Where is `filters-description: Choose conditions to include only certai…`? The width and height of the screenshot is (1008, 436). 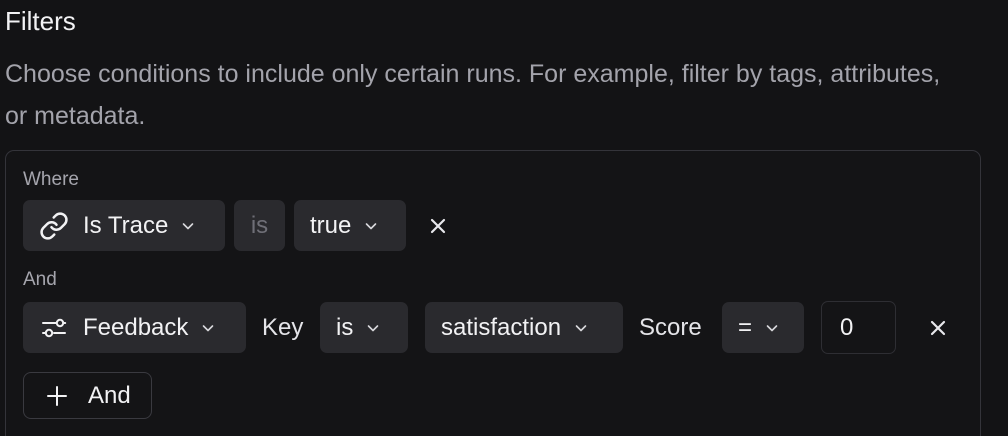 filters-description: Choose conditions to include only certai… is located at coordinates (473, 95).